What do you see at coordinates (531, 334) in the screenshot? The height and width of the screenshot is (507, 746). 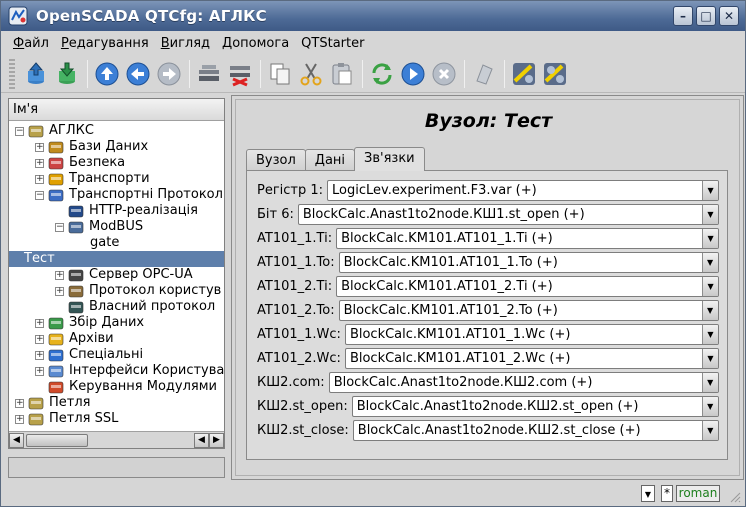 I see `link-select: BlockCalc.KM101.AT101_1.Wc (+) ▼` at bounding box center [531, 334].